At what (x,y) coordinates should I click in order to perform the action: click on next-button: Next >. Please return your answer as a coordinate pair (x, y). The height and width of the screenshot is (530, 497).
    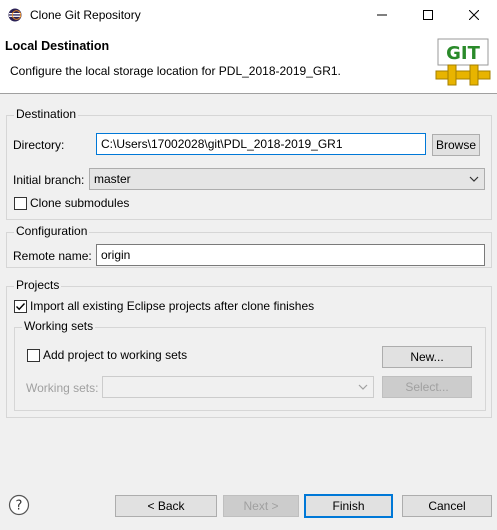
    Looking at the image, I should click on (261, 506).